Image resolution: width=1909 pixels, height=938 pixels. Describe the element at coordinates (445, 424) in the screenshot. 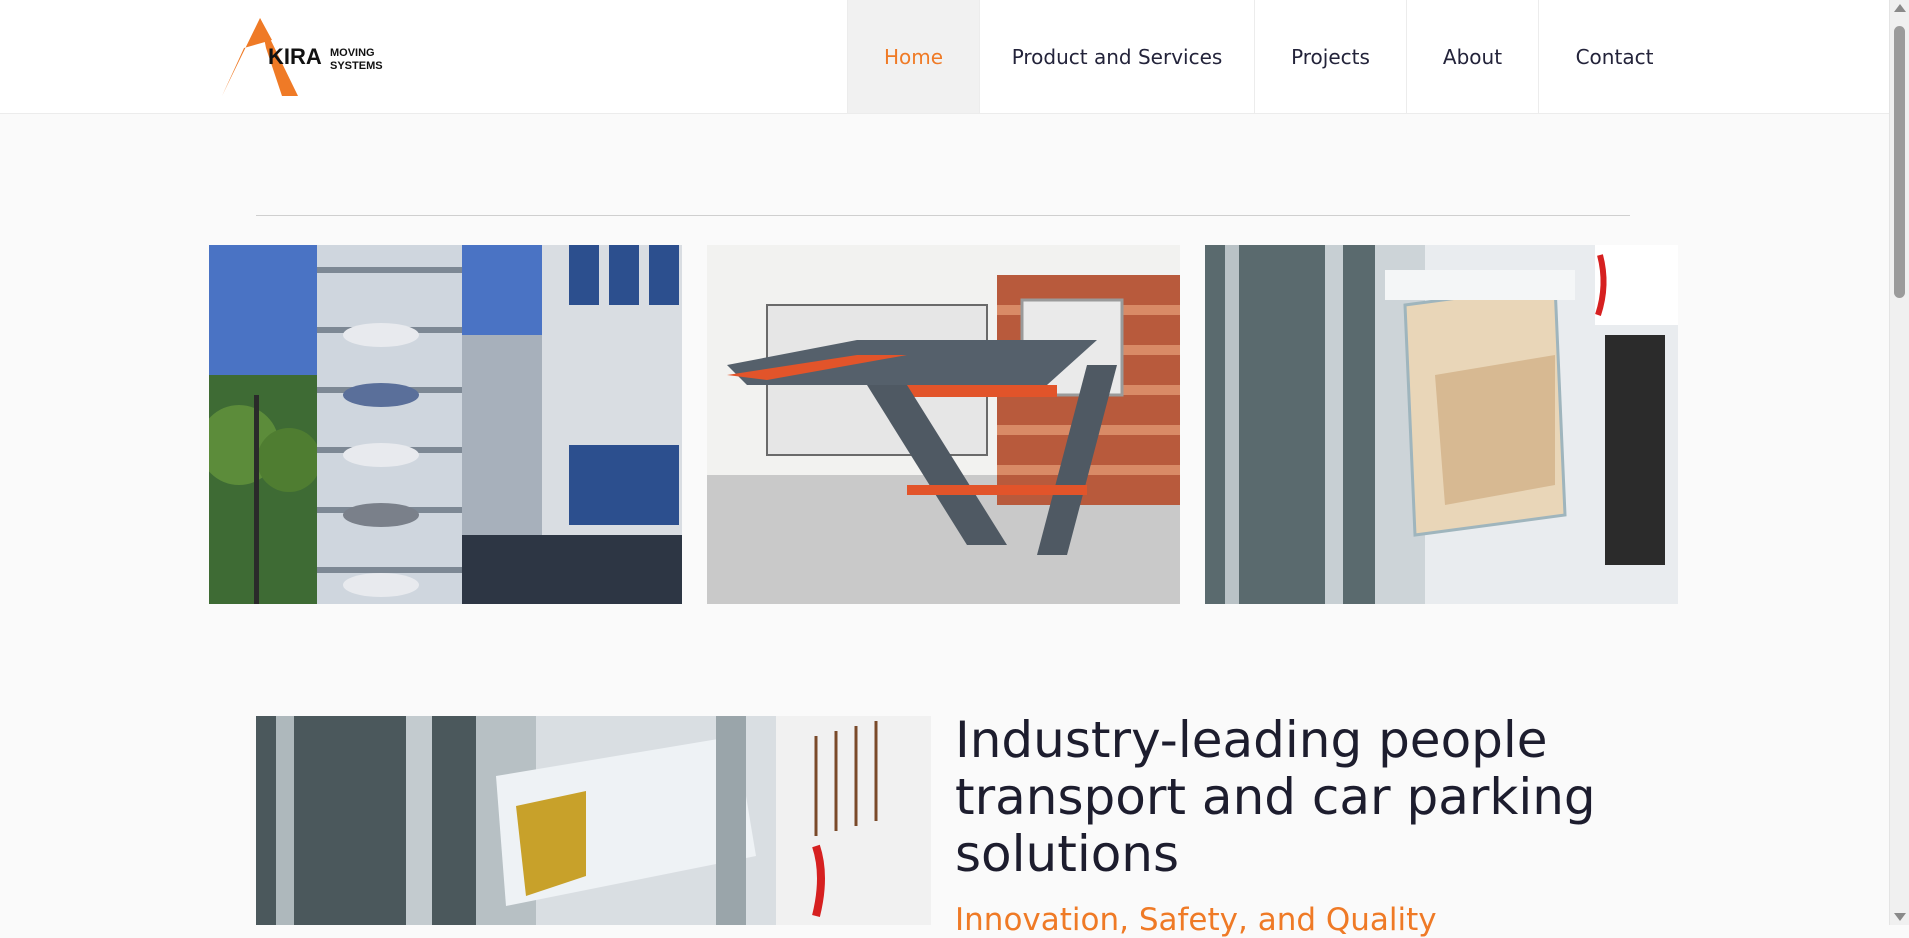

I see `car-parking-tower-photo` at that location.